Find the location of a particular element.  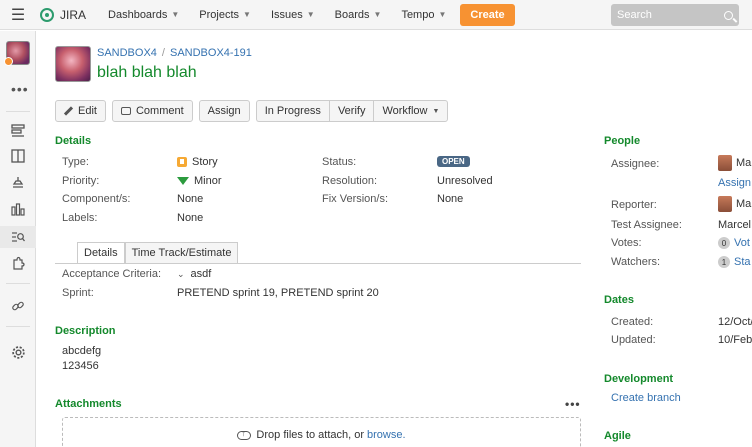

workflow-dropdown-label: Workflow is located at coordinates (405, 111).